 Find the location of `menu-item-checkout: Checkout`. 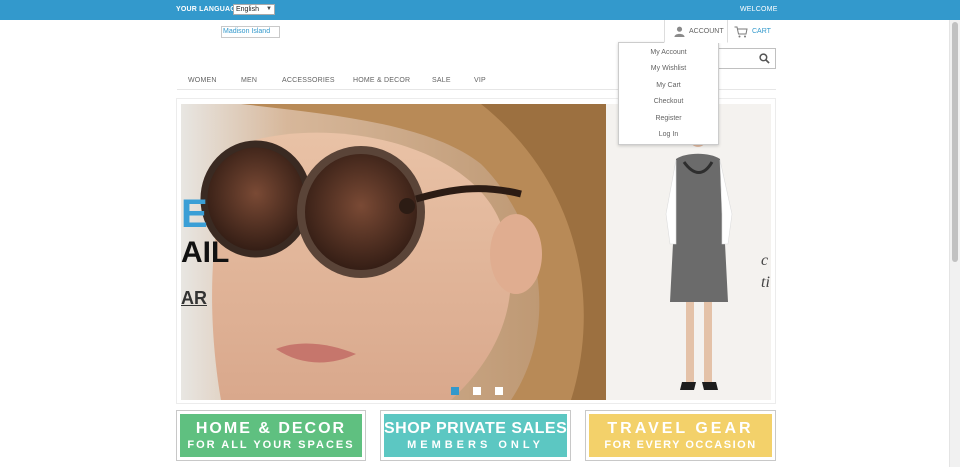

menu-item-checkout: Checkout is located at coordinates (668, 101).